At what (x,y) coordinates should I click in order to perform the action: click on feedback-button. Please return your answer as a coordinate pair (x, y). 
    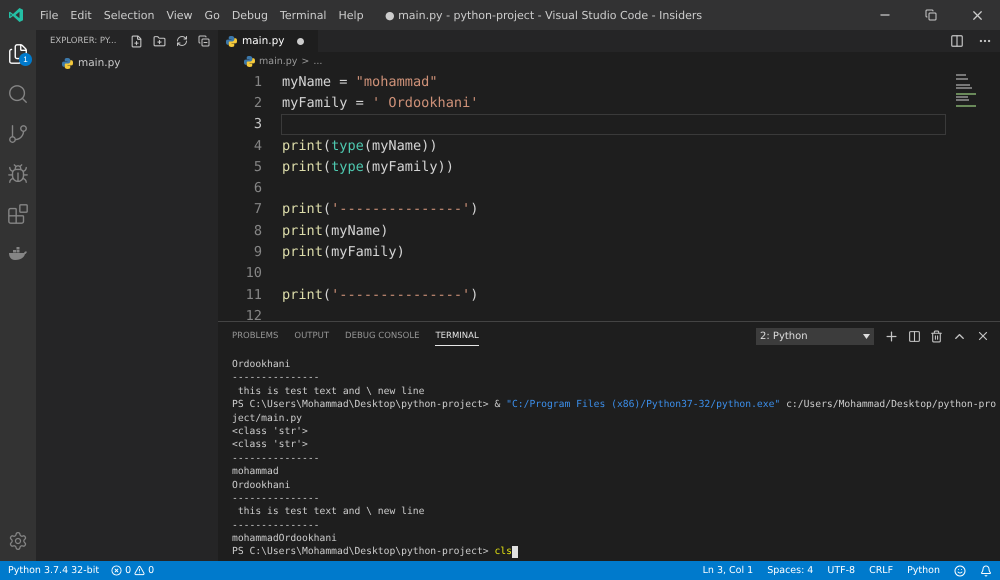
    Looking at the image, I should click on (960, 570).